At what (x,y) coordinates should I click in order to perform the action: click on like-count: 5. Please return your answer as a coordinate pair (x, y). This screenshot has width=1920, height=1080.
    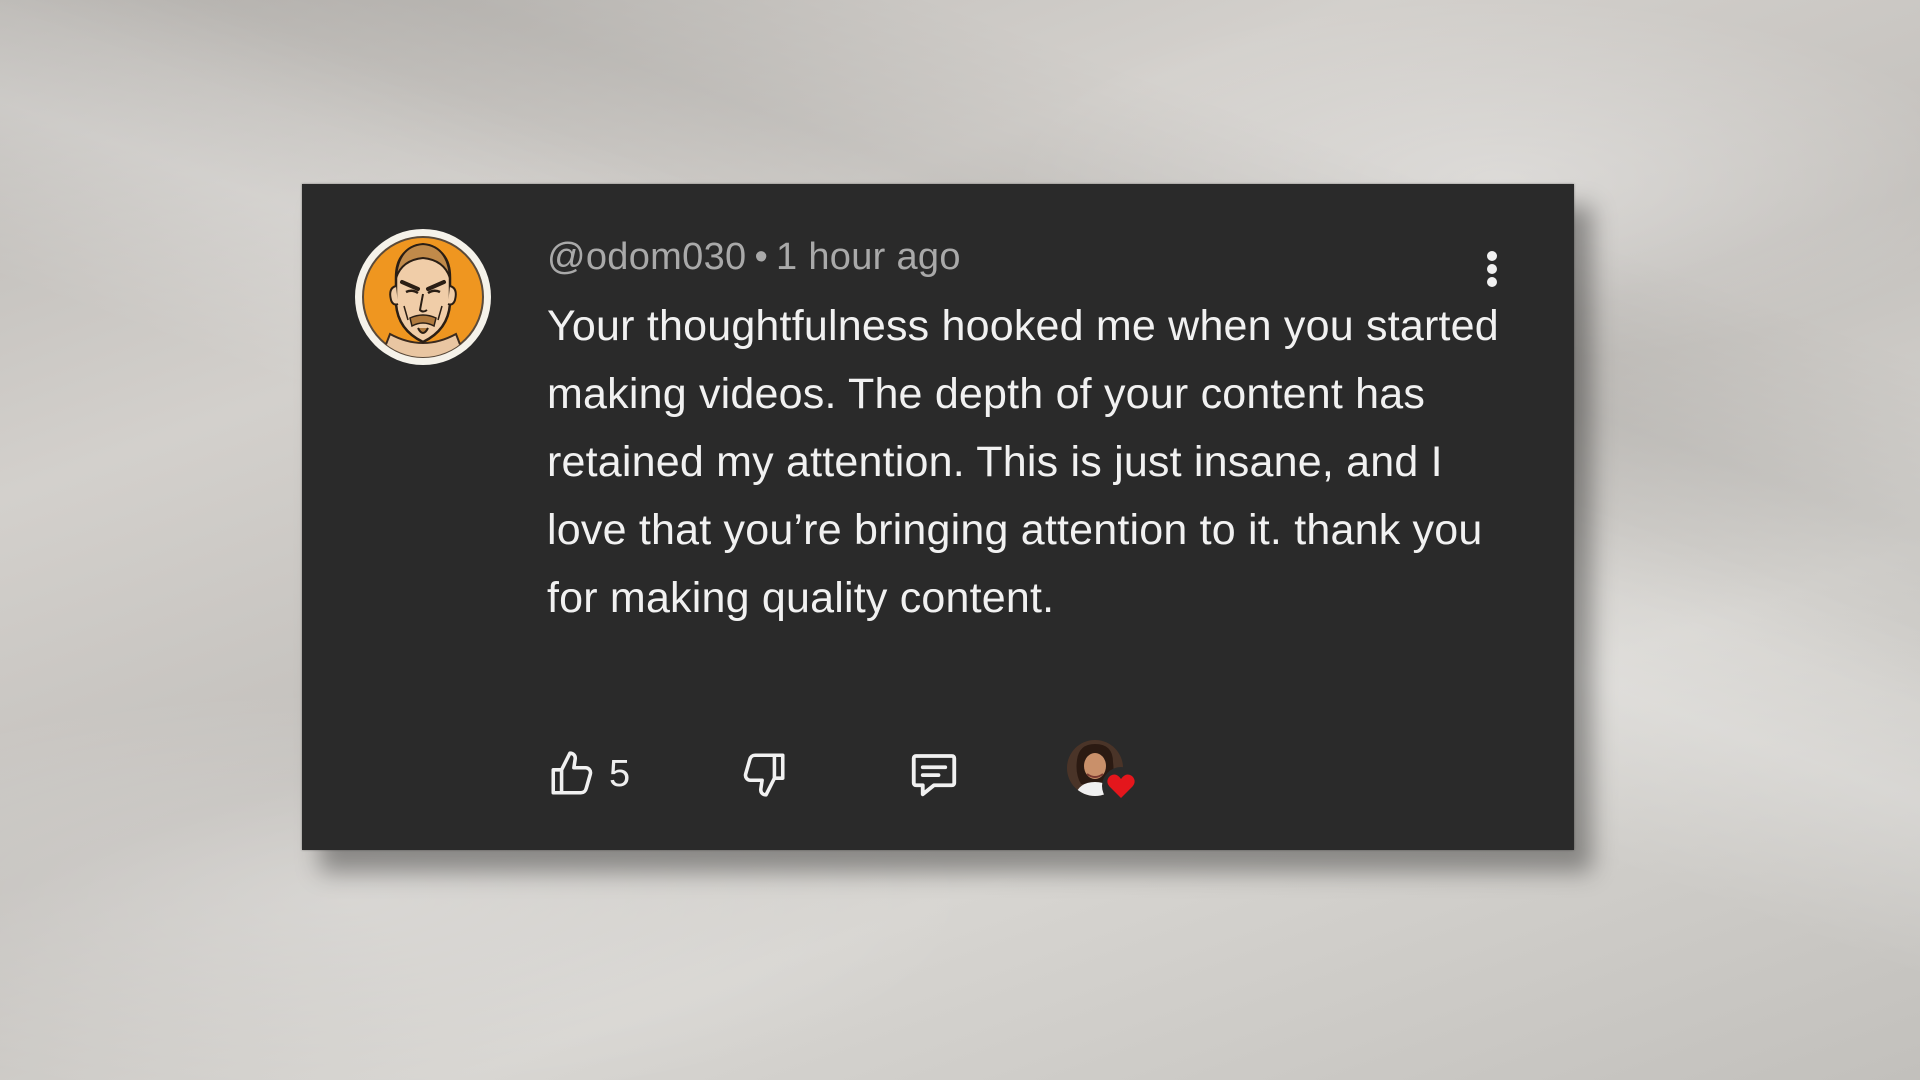
    Looking at the image, I should click on (620, 773).